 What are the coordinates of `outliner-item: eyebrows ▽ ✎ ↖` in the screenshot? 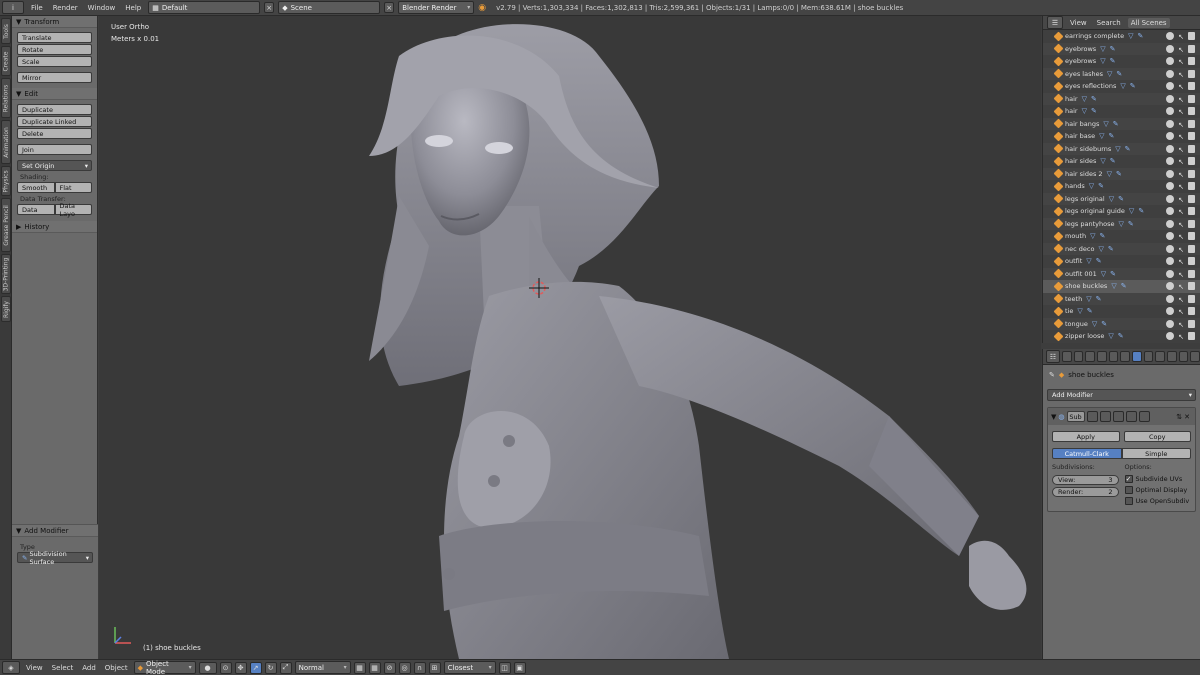 It's located at (1121, 48).